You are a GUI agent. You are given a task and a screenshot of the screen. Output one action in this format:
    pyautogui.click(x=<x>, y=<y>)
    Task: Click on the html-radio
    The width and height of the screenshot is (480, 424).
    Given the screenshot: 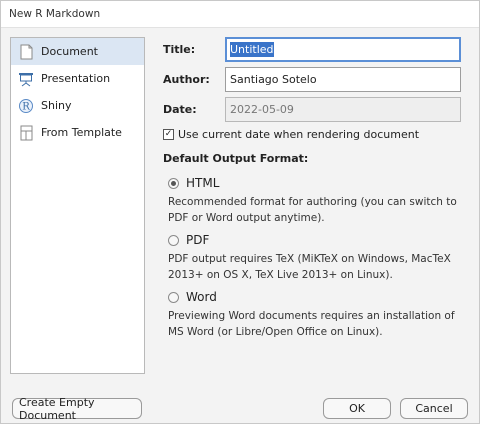 What is the action you would take?
    pyautogui.click(x=173, y=183)
    